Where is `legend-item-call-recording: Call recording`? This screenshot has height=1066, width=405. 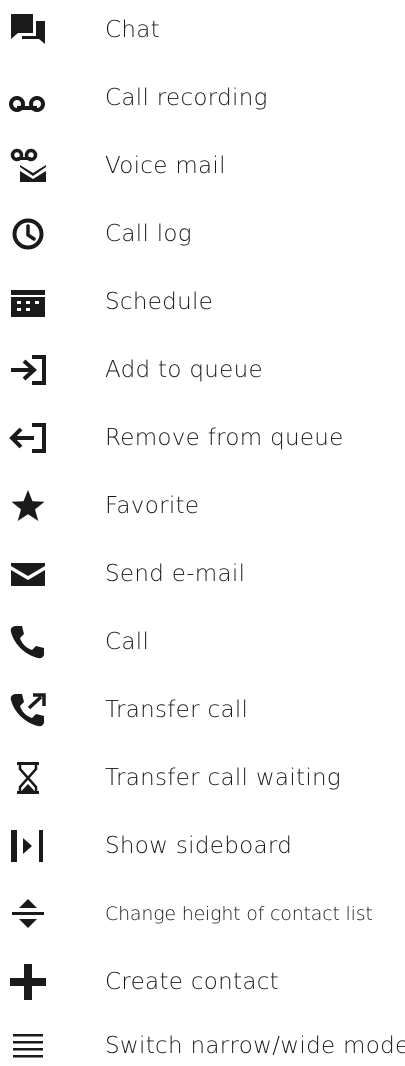 legend-item-call-recording: Call recording is located at coordinates (202, 98).